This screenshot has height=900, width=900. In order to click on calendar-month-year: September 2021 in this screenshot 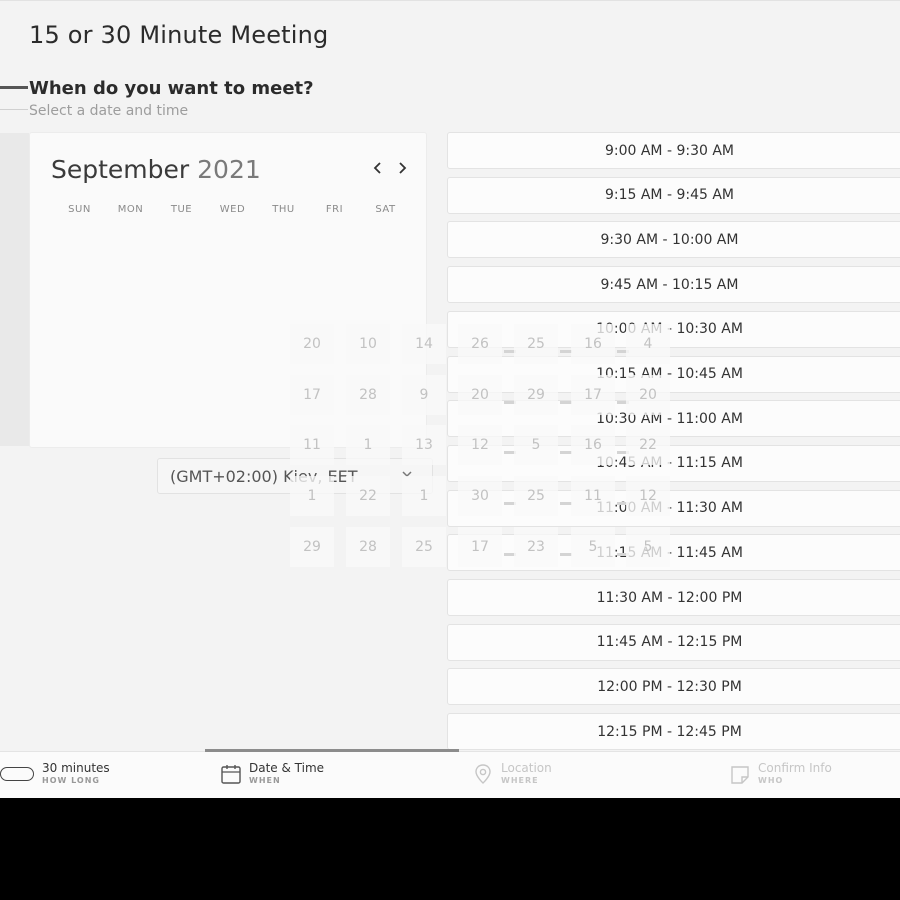, I will do `click(156, 169)`.